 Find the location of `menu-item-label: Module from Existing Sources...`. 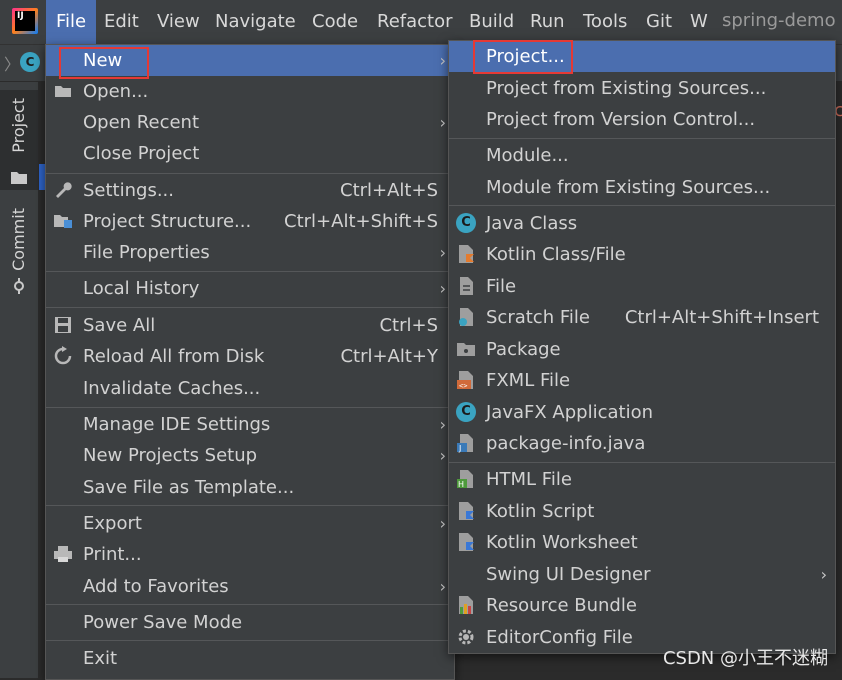

menu-item-label: Module from Existing Sources... is located at coordinates (628, 187).